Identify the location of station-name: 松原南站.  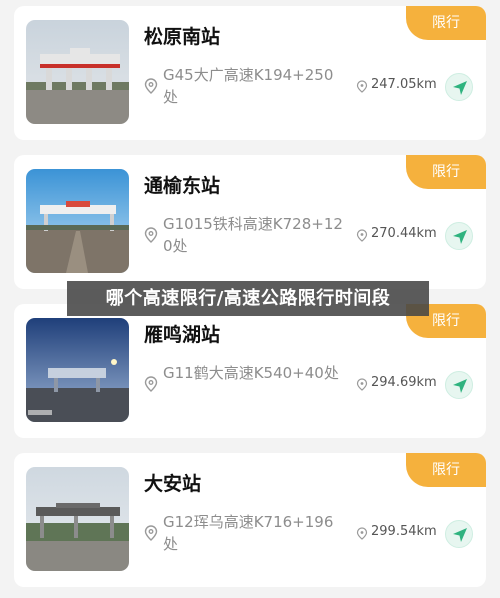
(182, 37).